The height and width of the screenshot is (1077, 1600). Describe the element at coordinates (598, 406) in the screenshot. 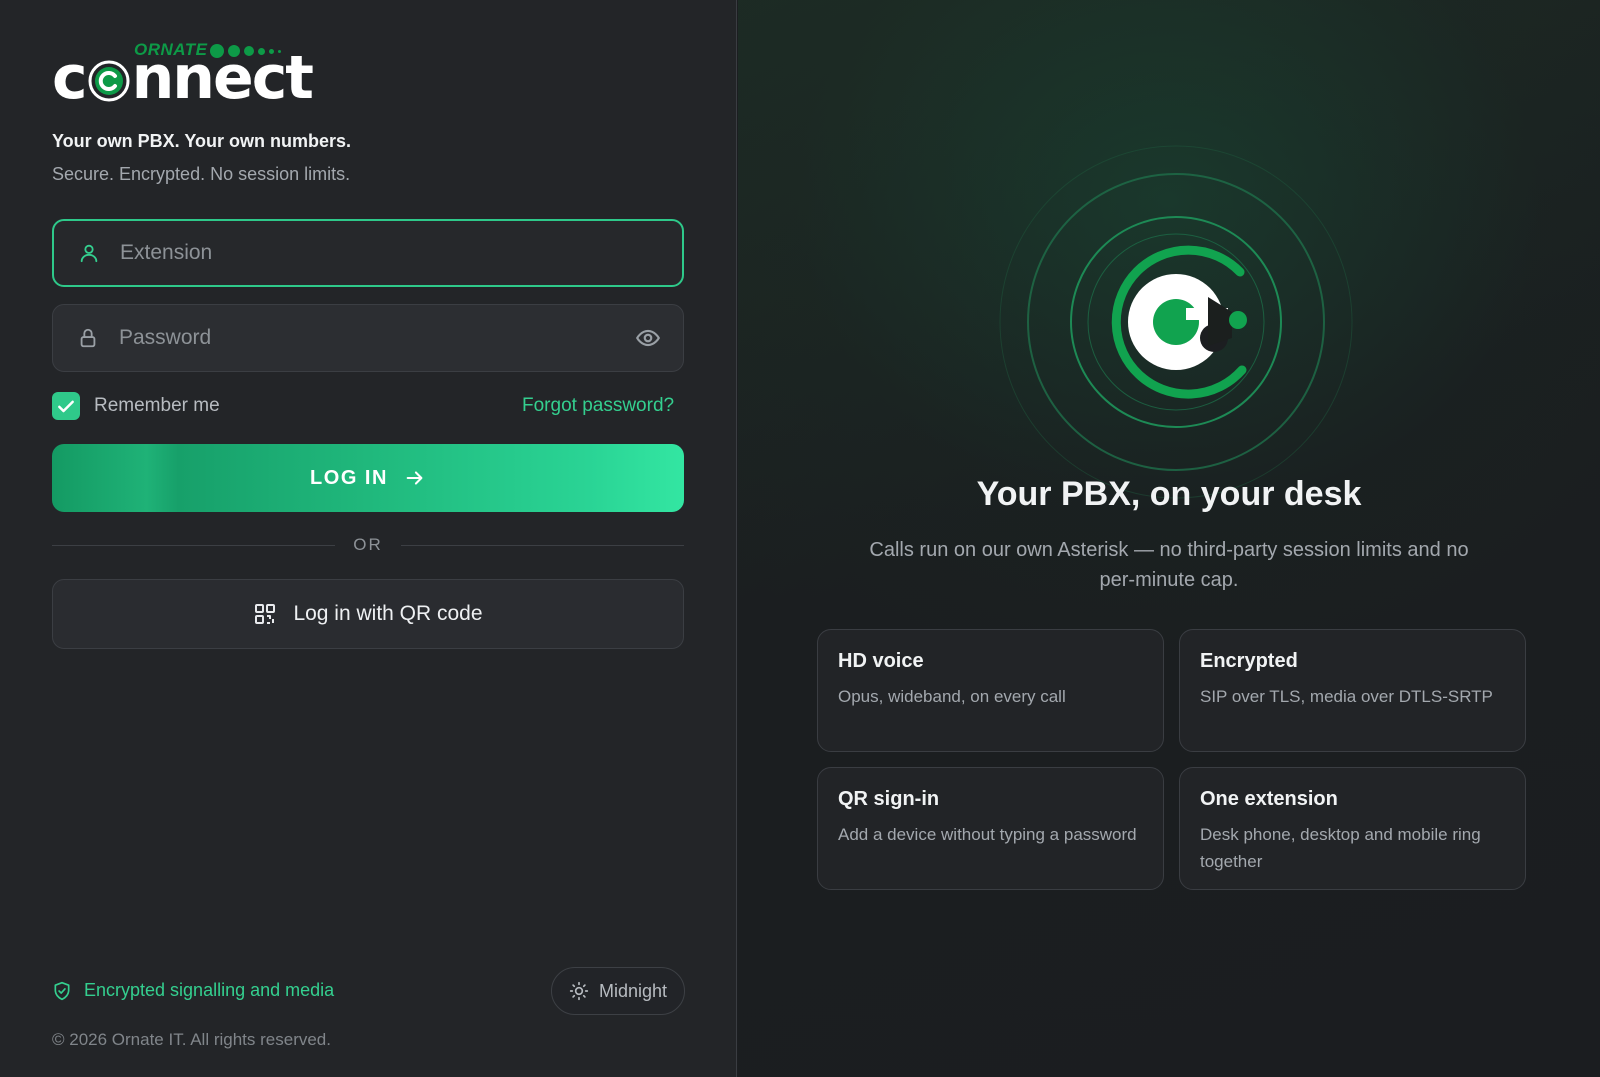

I see `forgot-password-link: Forgot password?` at that location.